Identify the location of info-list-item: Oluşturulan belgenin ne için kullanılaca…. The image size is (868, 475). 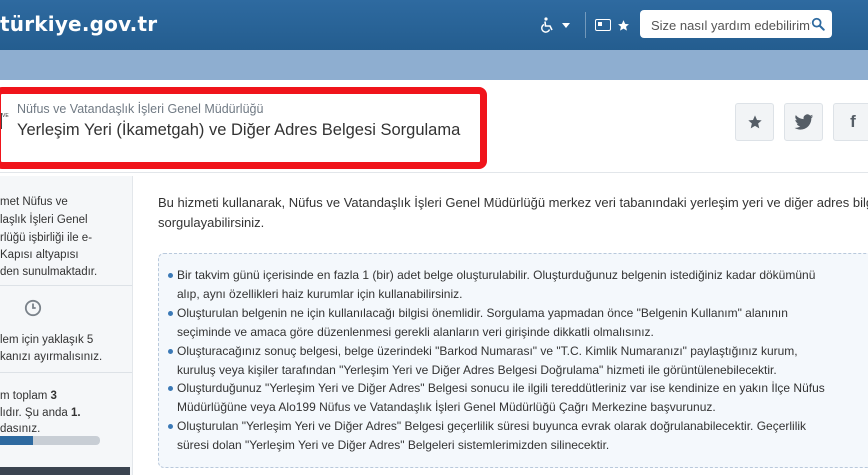
(478, 323).